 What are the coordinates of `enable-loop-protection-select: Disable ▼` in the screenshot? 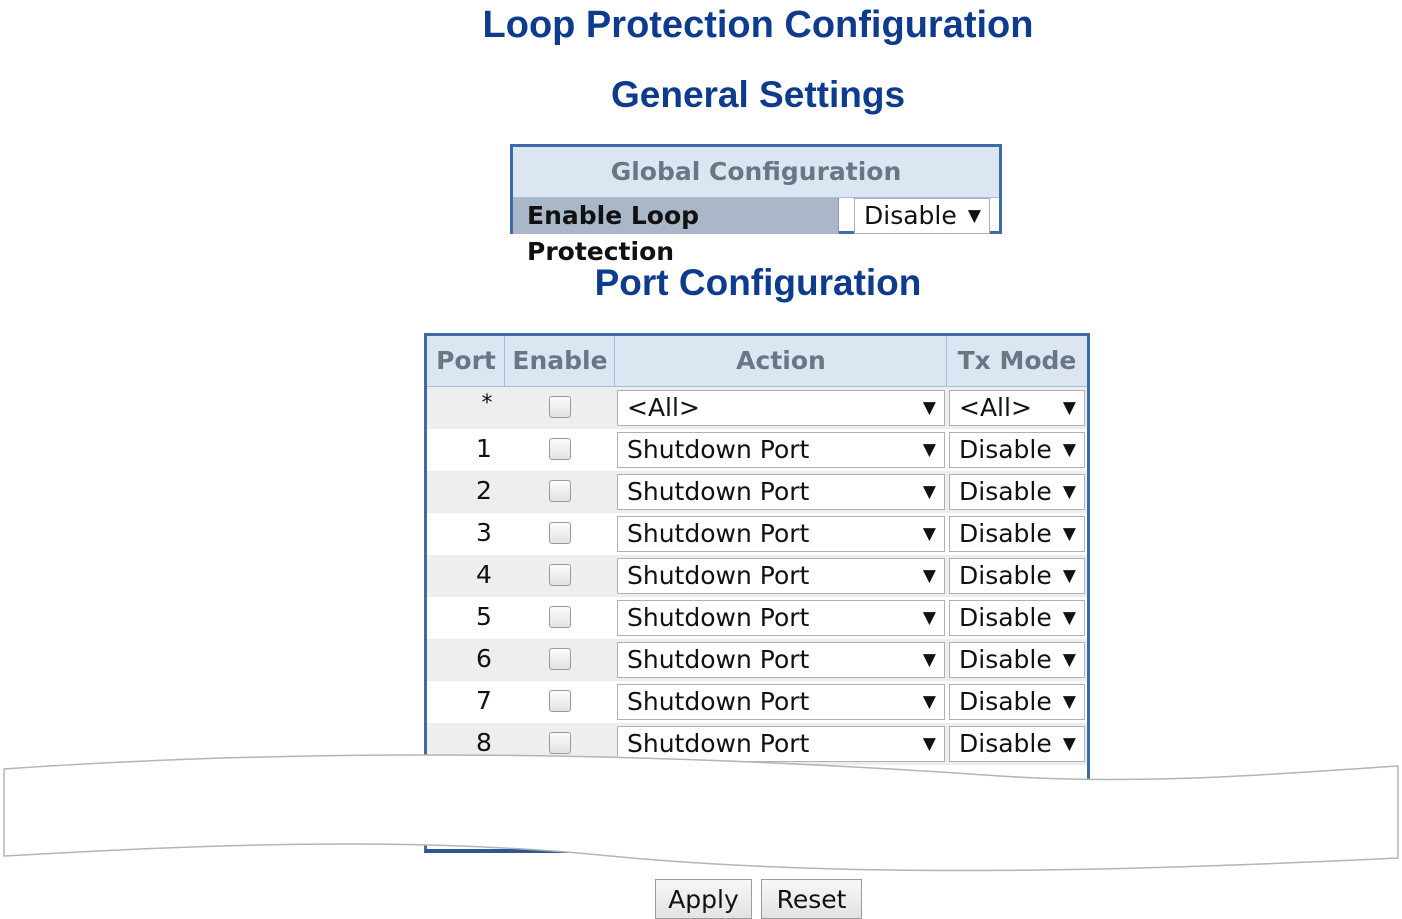 It's located at (922, 216).